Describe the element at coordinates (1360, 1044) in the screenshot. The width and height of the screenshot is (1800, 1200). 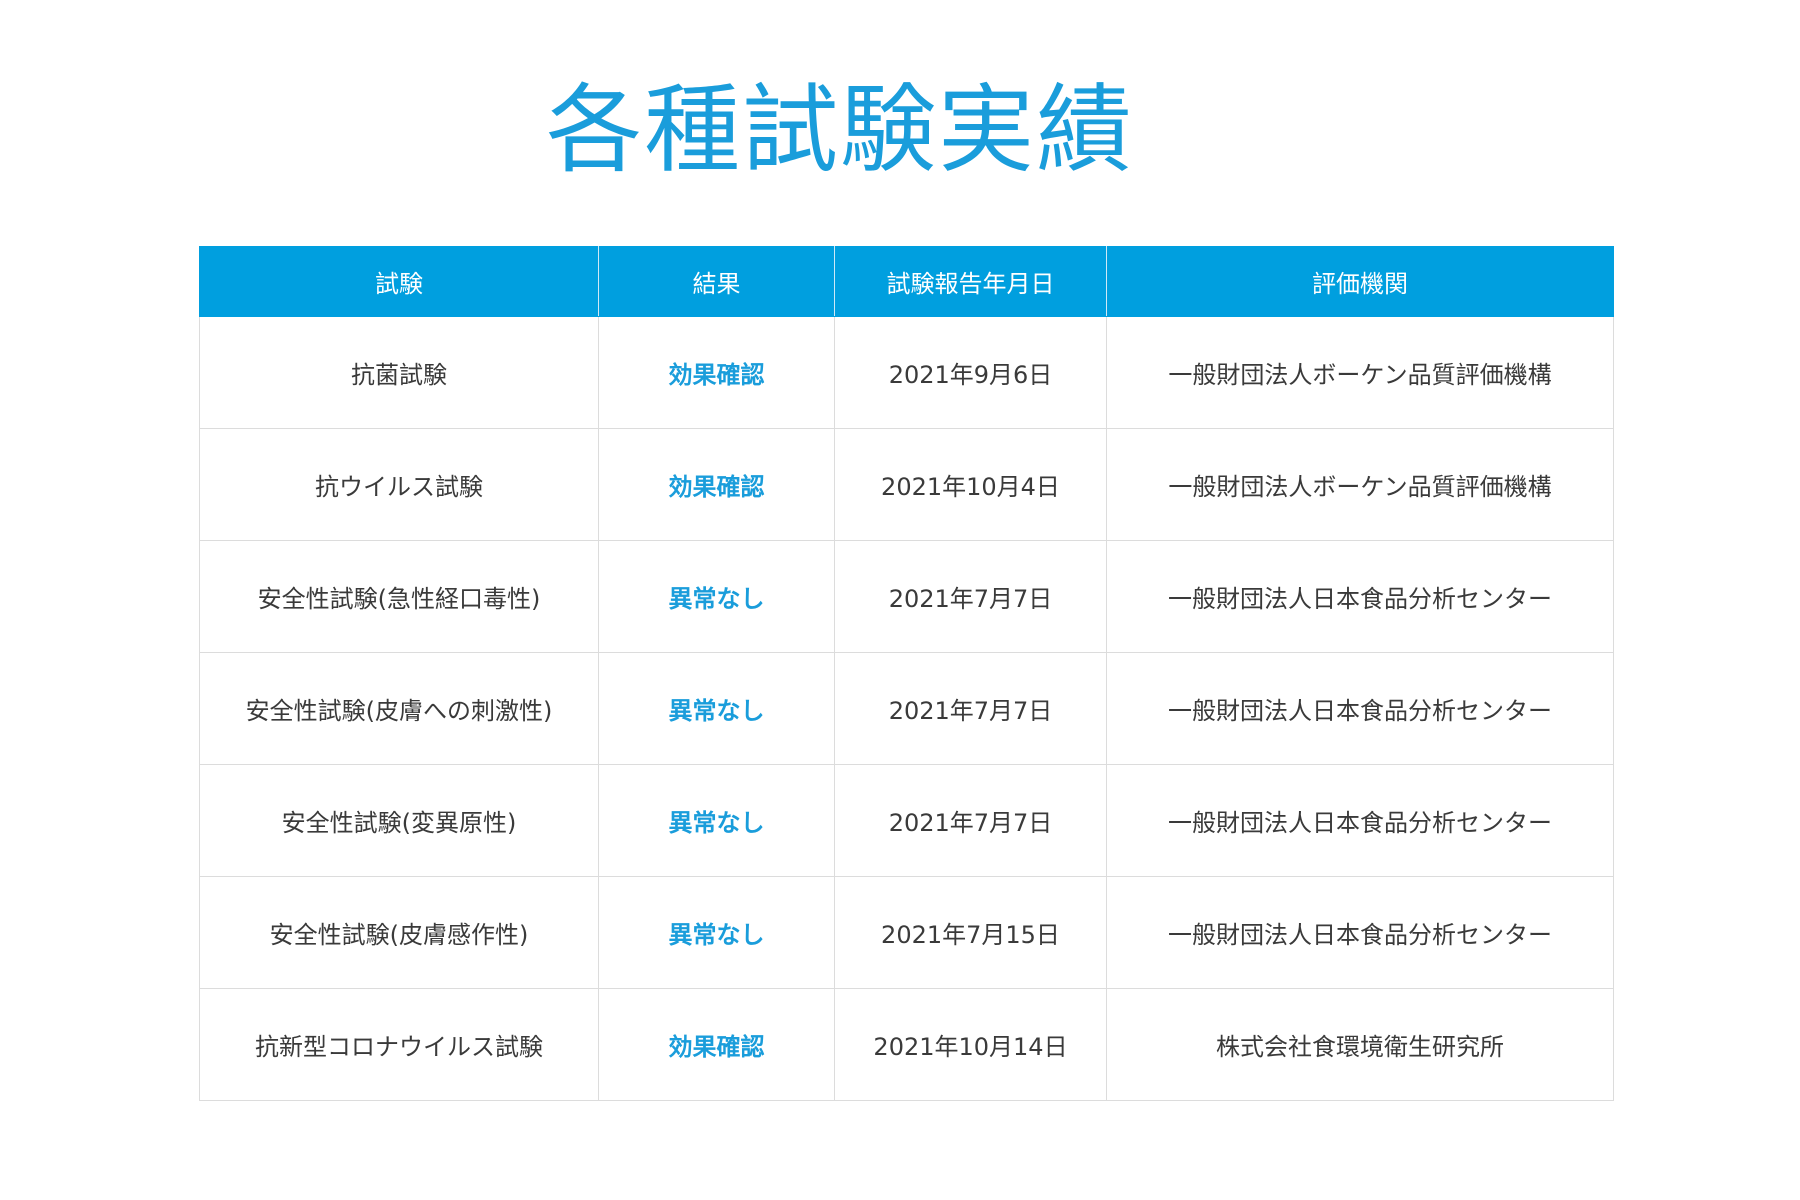
I see `evaluation-org-cell: 株式会社食環境衛生研究所` at that location.